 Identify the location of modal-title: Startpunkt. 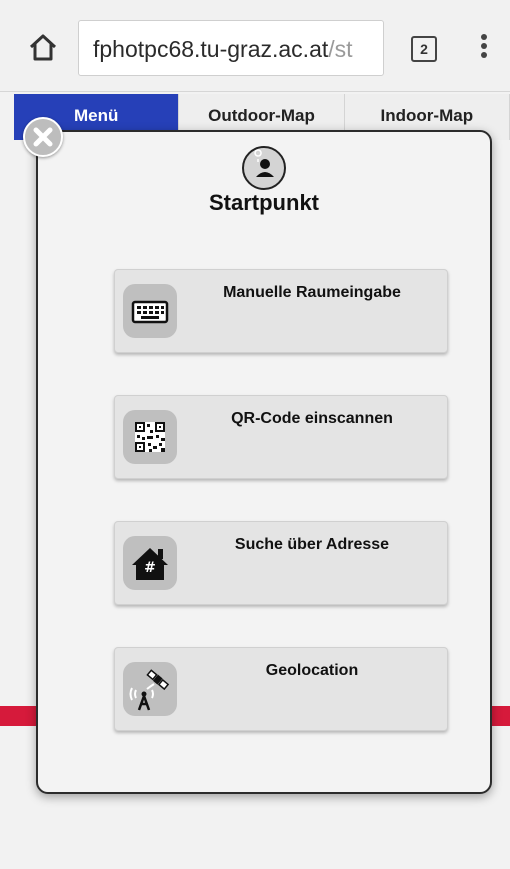
(264, 202).